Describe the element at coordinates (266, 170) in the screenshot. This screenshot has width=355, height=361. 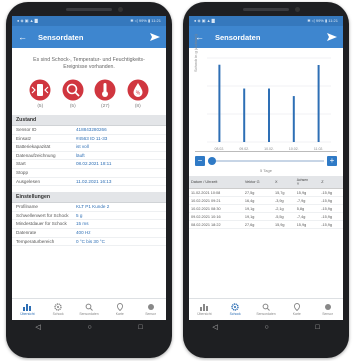
I see `range-label: 5 Tage` at that location.